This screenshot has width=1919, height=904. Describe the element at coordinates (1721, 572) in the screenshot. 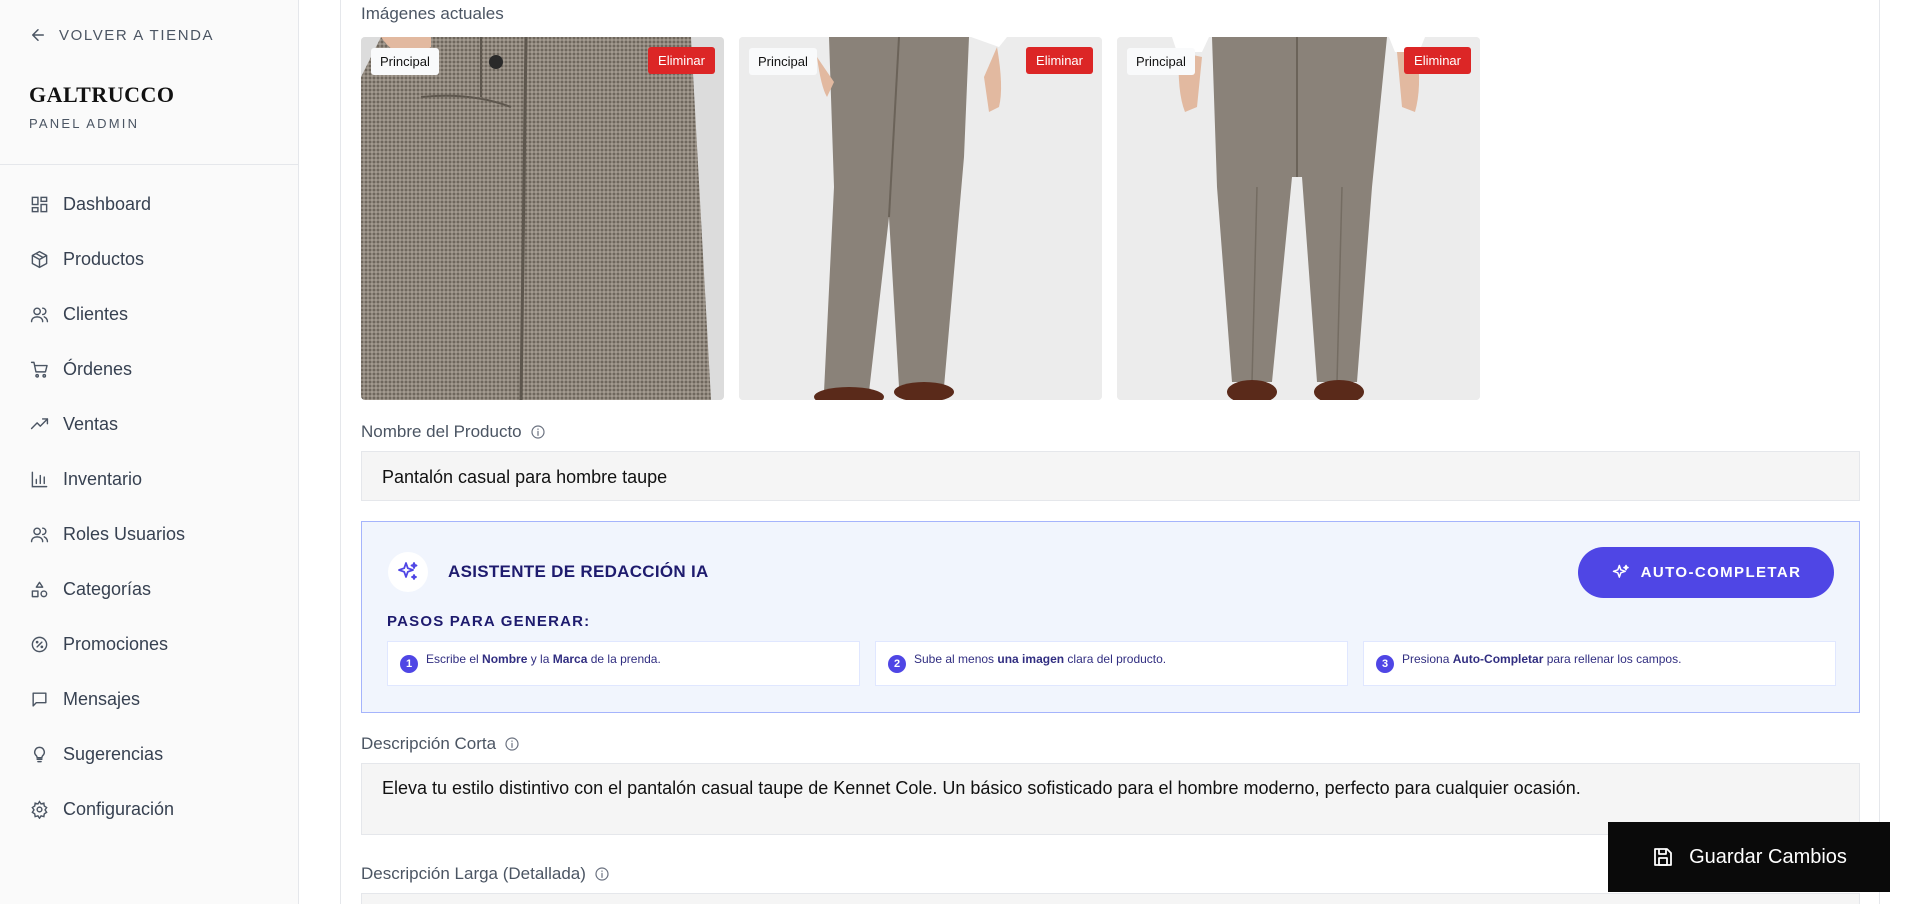

I see `auto-complete-label: AUTO-COMPLETAR` at that location.